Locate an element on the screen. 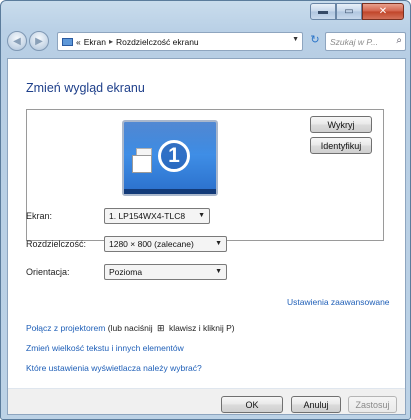 This screenshot has width=411, height=420. minimize-icon: ▬ is located at coordinates (323, 11).